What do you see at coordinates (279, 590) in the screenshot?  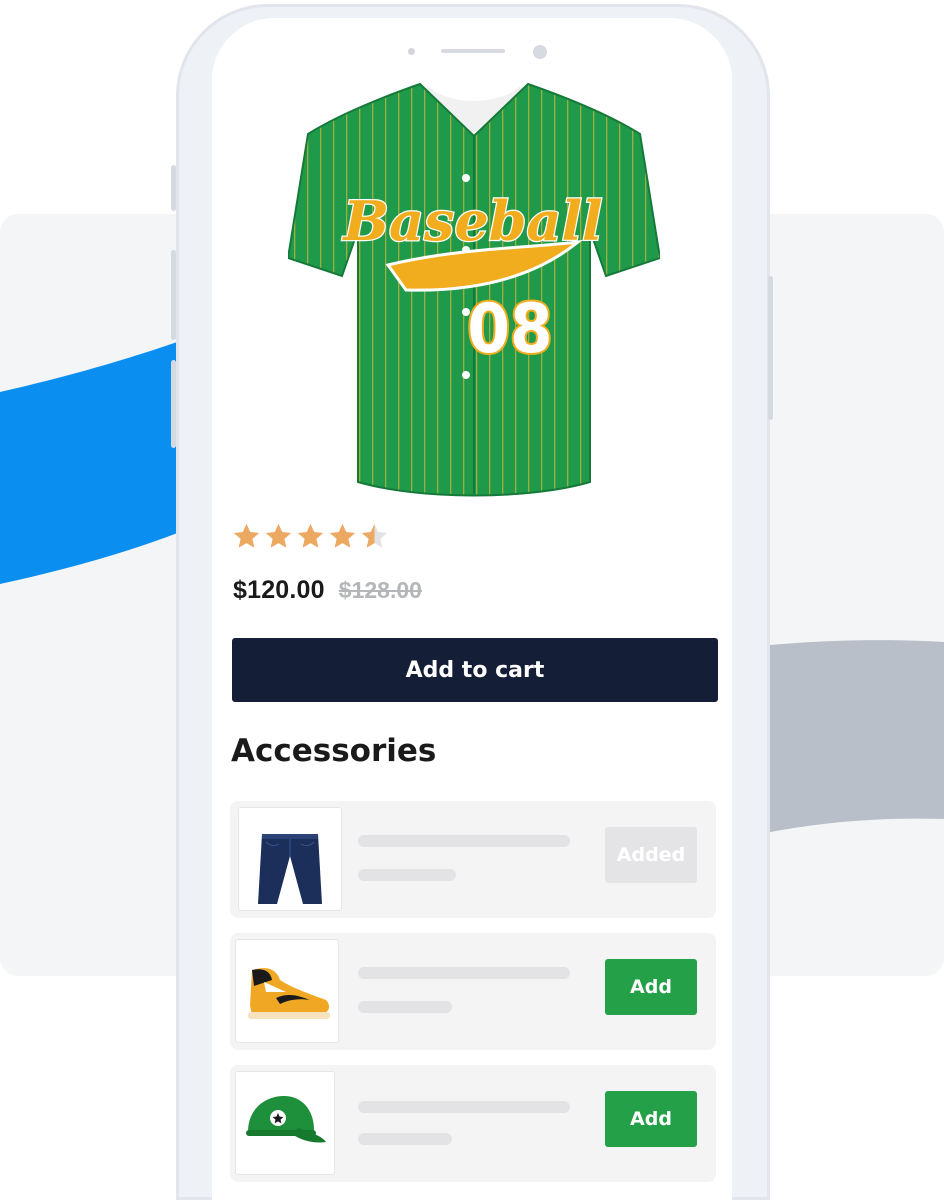 I see `current-price: $120.00` at bounding box center [279, 590].